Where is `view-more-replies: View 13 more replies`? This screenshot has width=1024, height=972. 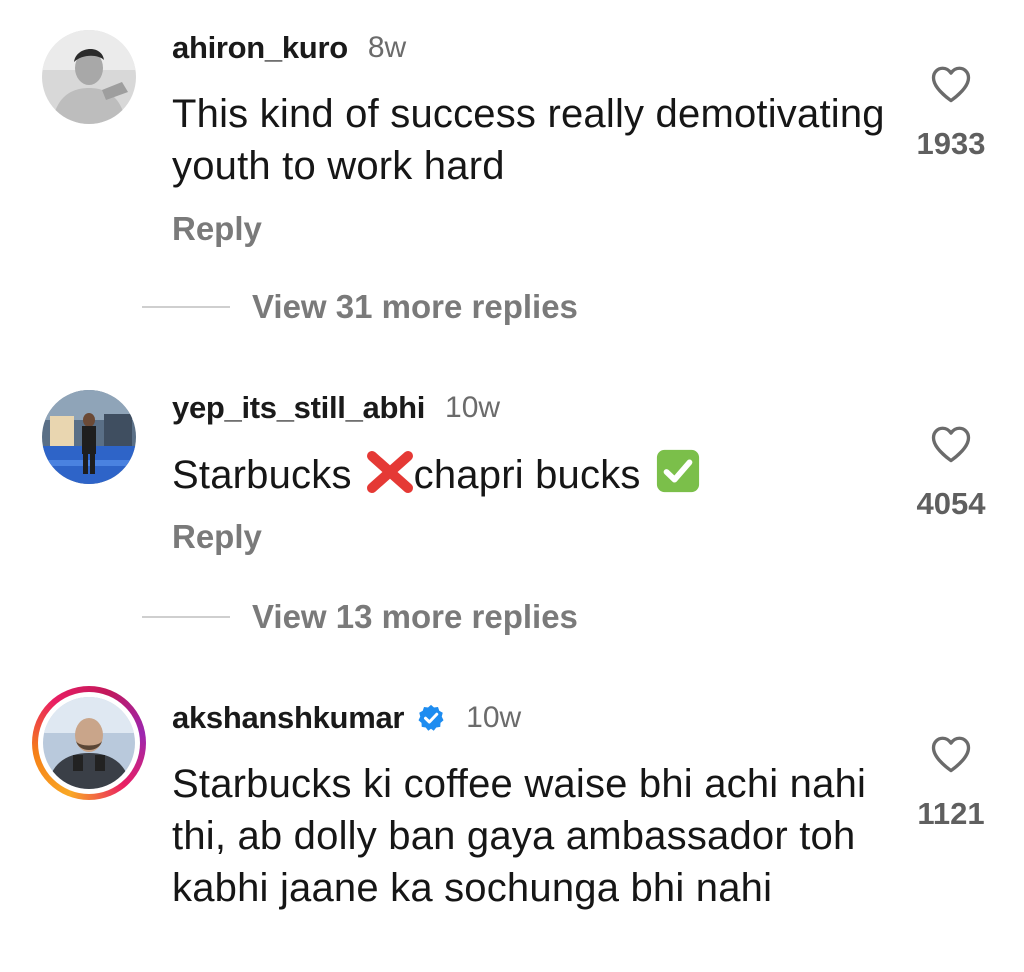 view-more-replies: View 13 more replies is located at coordinates (360, 617).